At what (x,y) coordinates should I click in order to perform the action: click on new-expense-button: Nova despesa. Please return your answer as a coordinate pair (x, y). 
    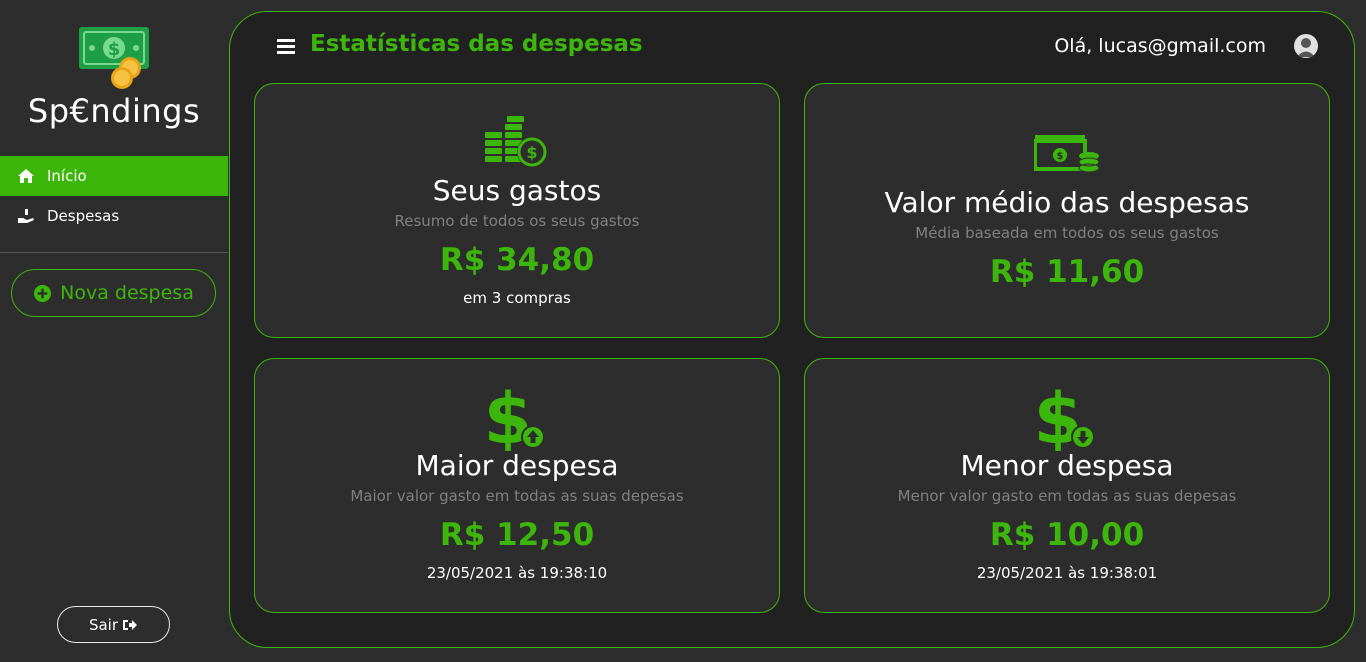
    Looking at the image, I should click on (113, 293).